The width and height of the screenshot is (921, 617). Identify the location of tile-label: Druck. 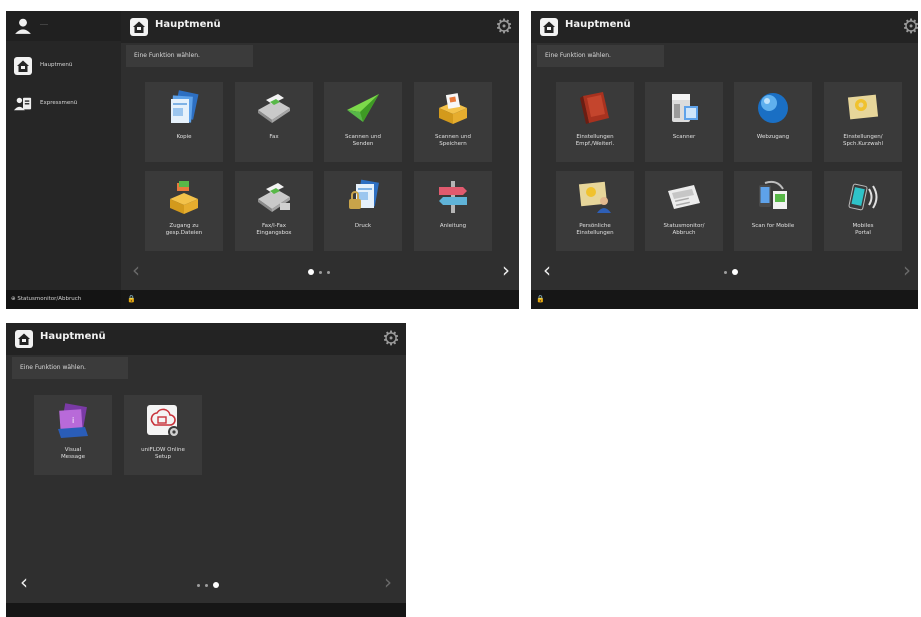
(363, 226).